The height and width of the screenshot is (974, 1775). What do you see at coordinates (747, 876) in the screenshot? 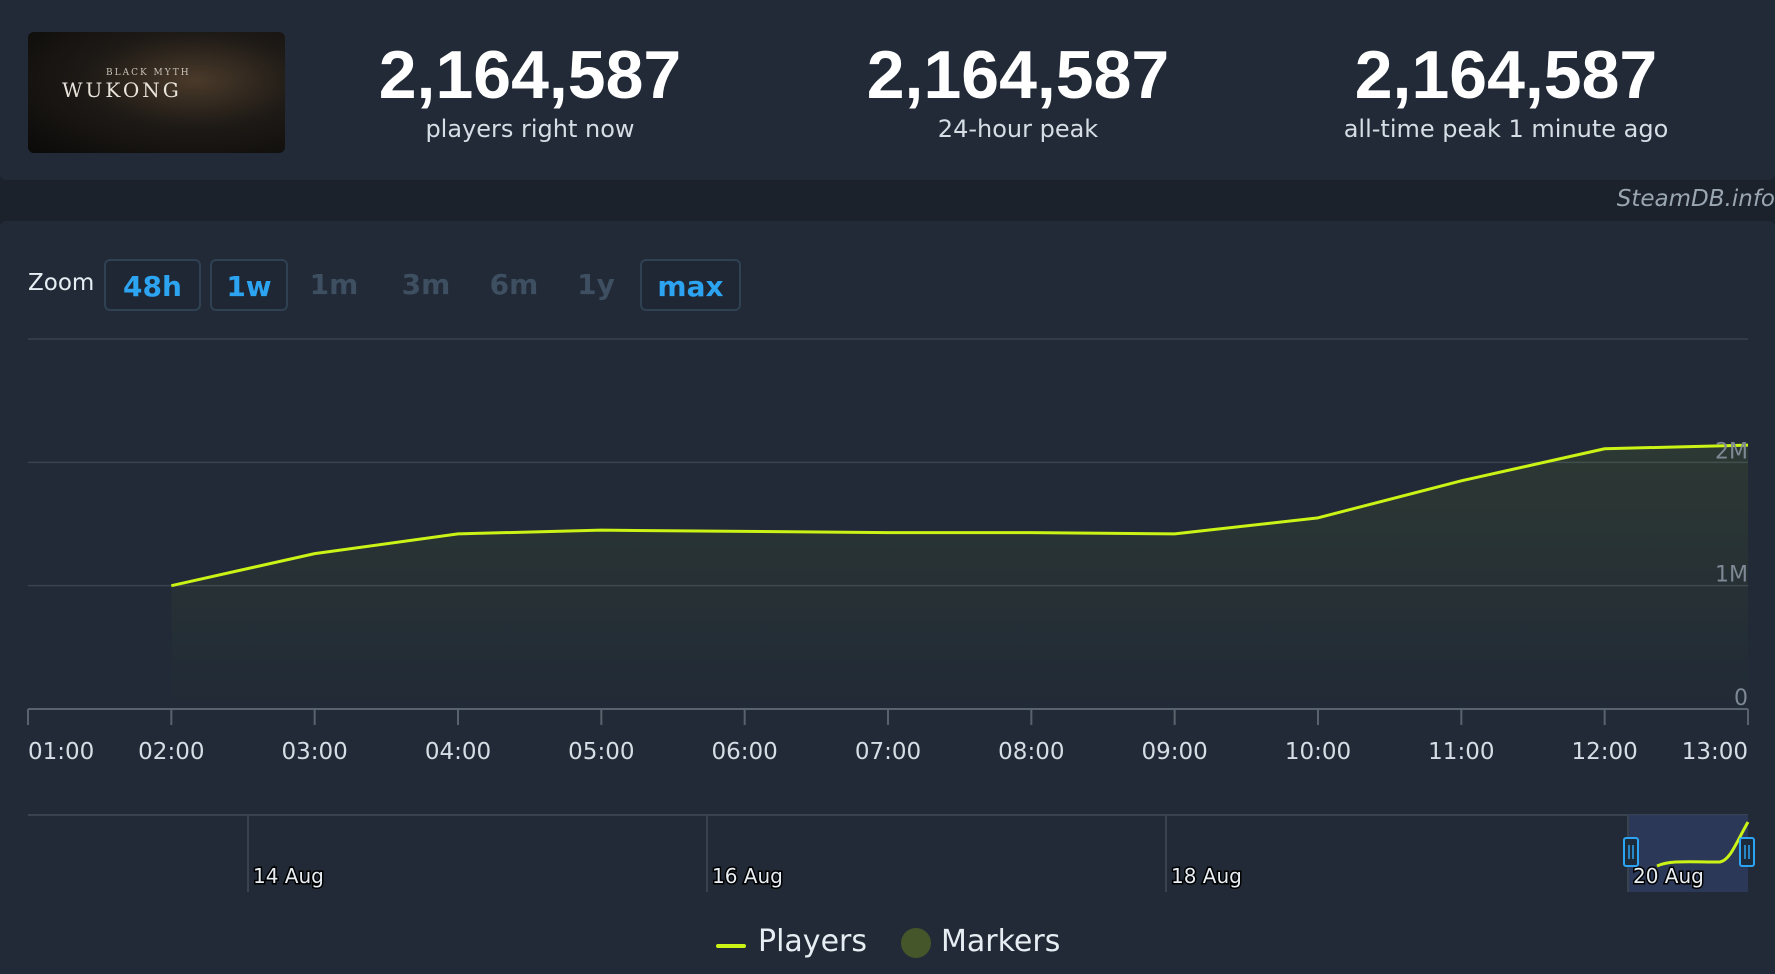
I see `navigator-date-label: 16 Aug` at bounding box center [747, 876].